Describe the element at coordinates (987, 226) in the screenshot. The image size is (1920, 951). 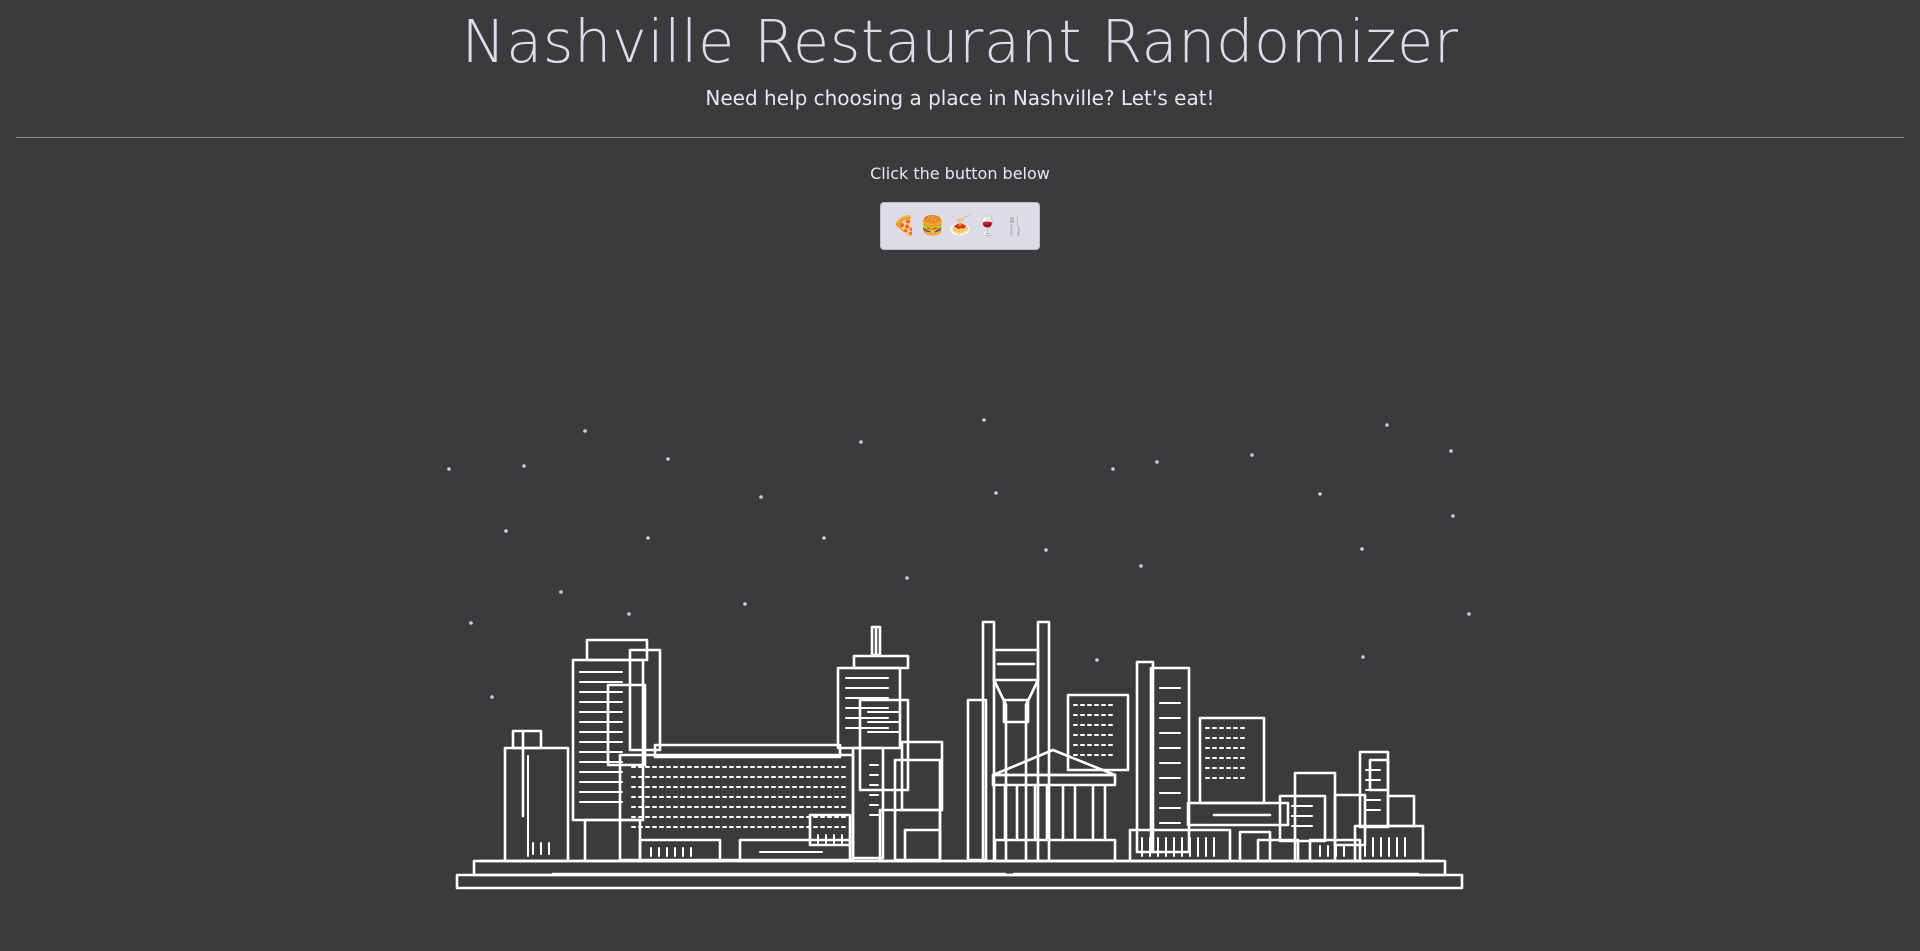
I see `wine-glass-icon: 🍷` at that location.